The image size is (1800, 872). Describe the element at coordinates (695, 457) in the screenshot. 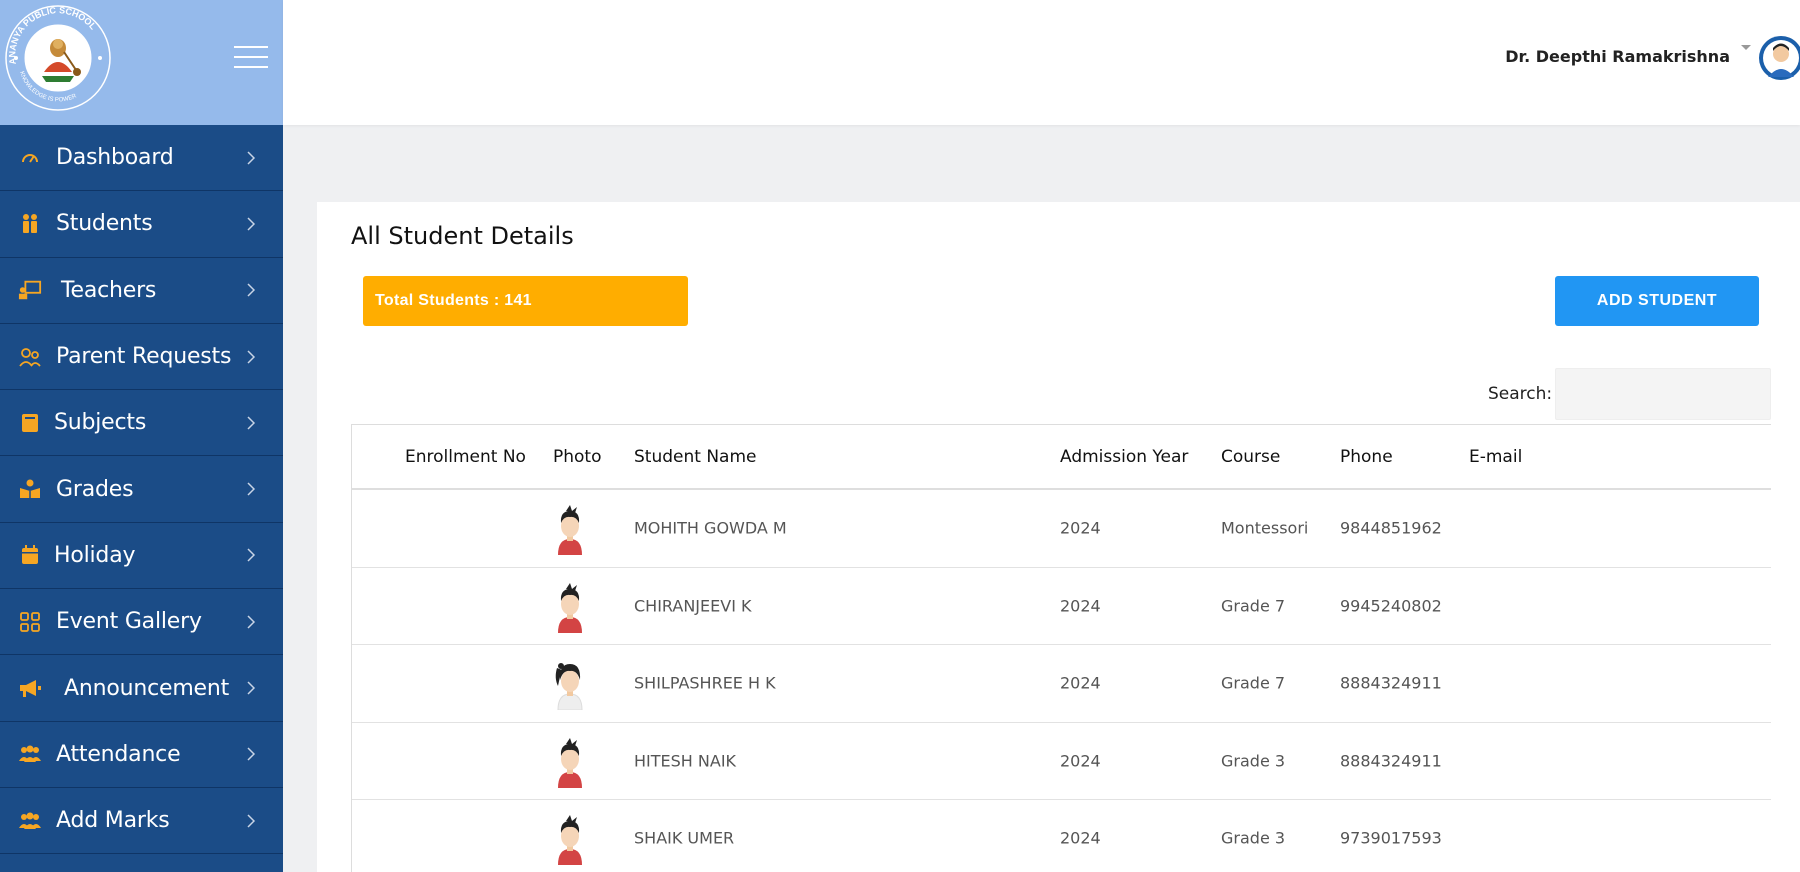

I see `column-header-student-name: Student Name` at that location.